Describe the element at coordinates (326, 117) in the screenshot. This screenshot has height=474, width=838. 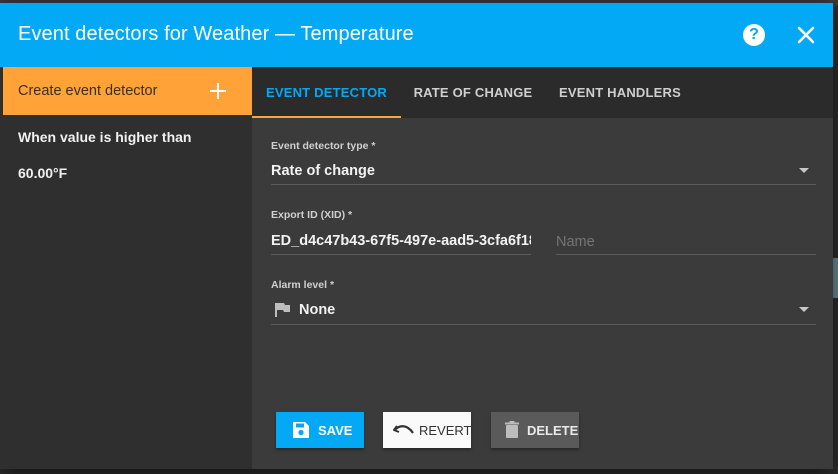
I see `active-tab-indicator` at that location.